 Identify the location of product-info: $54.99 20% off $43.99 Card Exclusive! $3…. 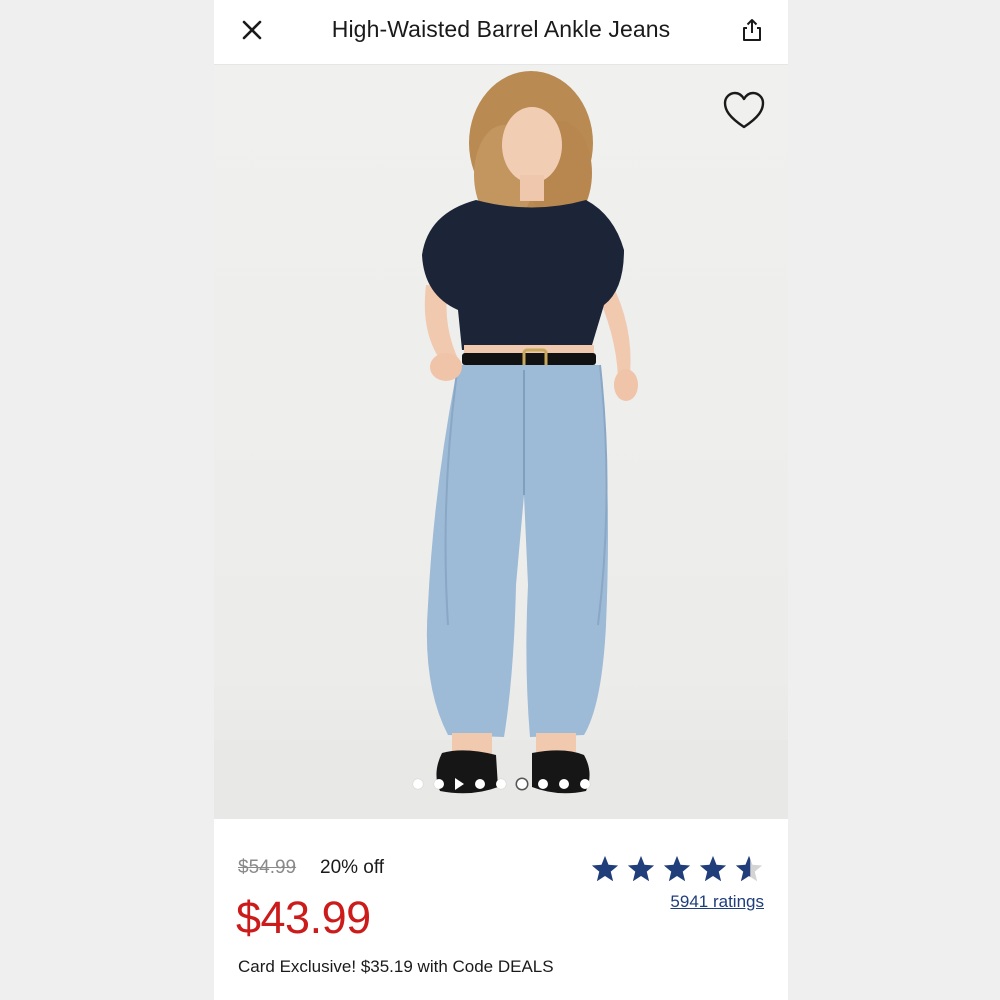
(501, 910).